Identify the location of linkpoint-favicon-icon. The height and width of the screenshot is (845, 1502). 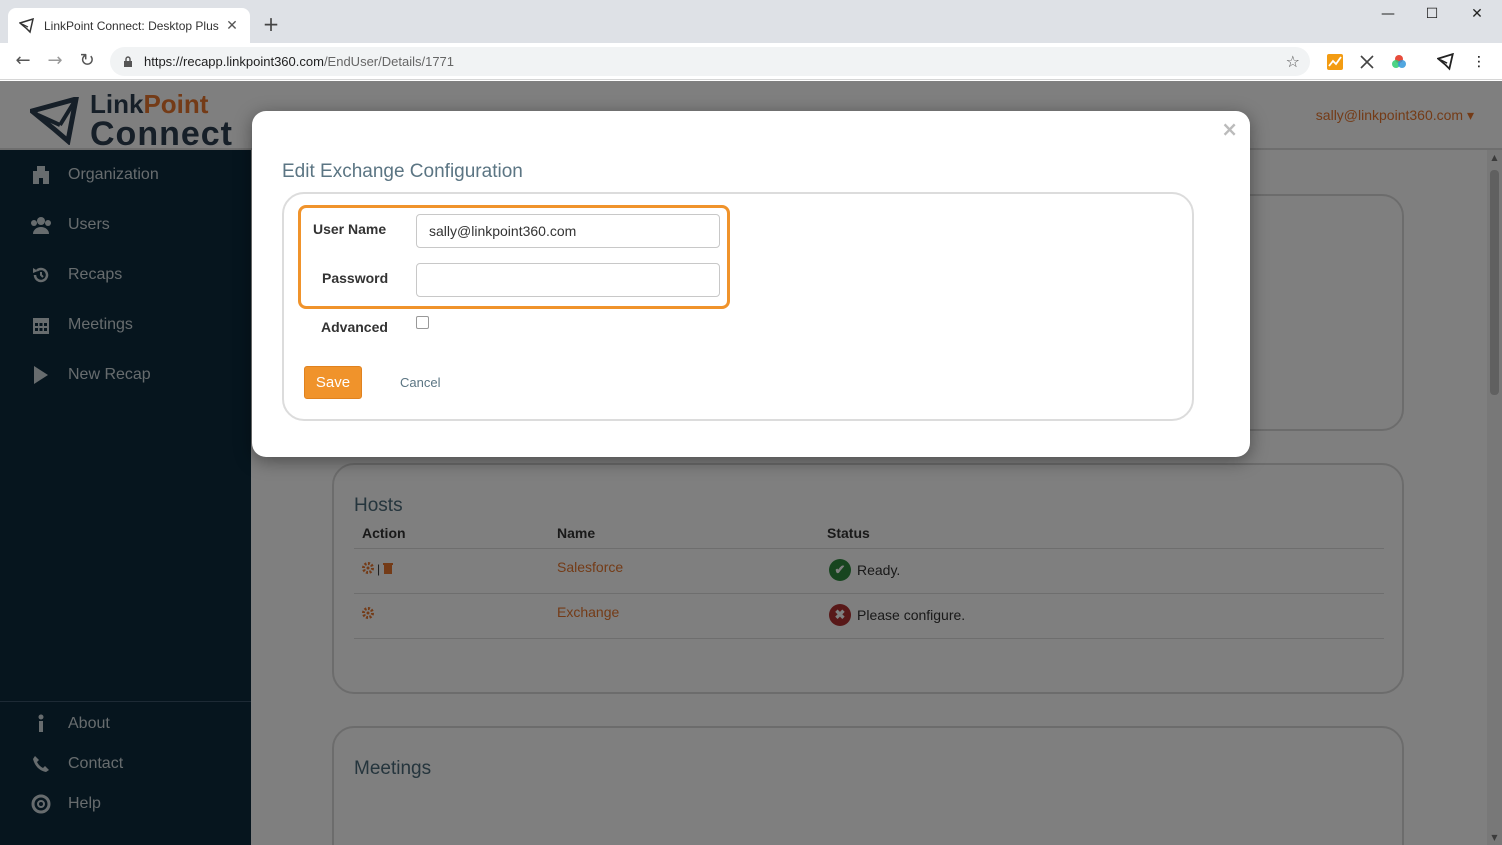
(27, 26).